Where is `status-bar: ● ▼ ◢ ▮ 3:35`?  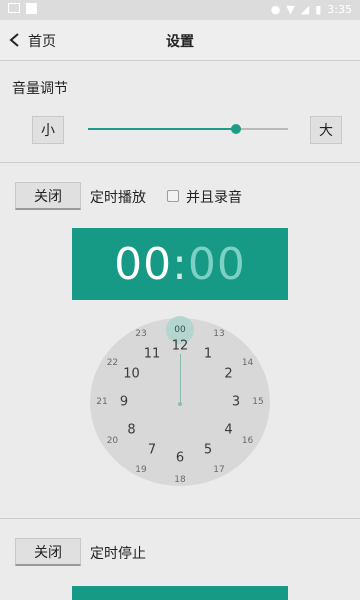 status-bar: ● ▼ ◢ ▮ 3:35 is located at coordinates (180, 10).